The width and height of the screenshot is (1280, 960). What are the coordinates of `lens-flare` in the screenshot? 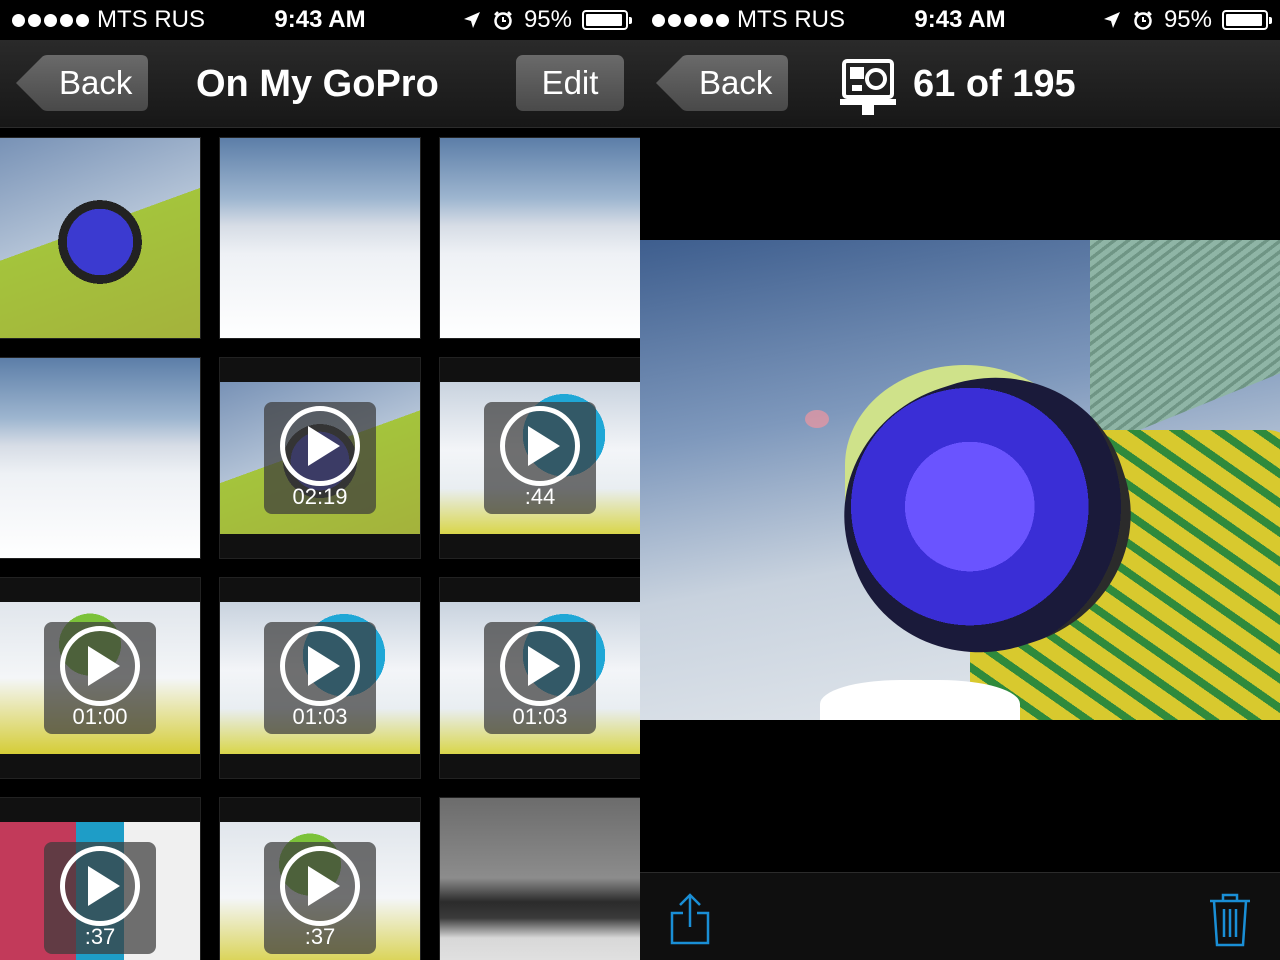 It's located at (817, 419).